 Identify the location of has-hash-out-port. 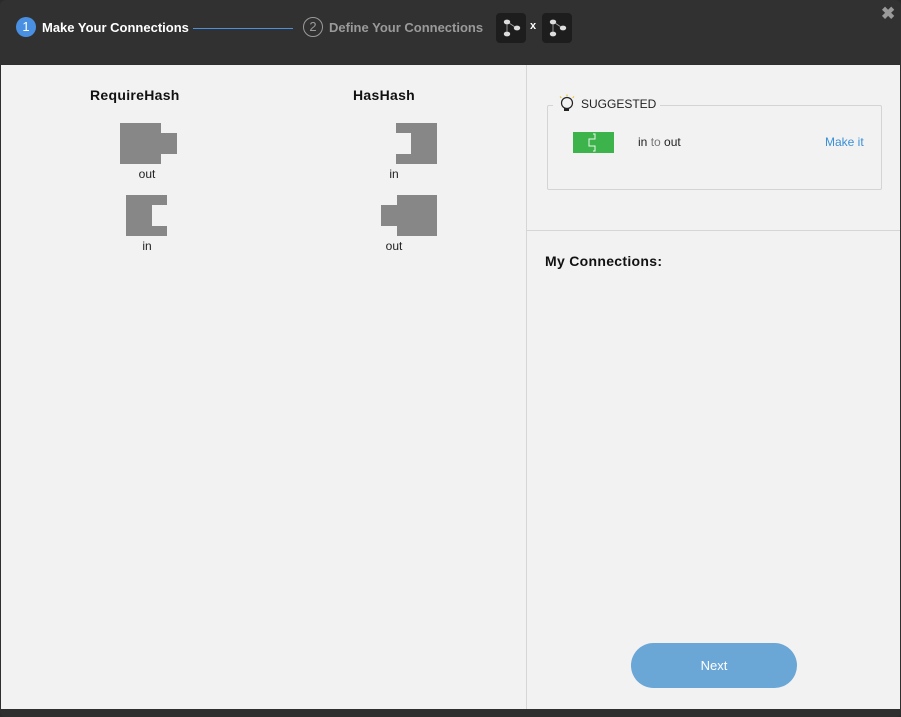
(409, 215).